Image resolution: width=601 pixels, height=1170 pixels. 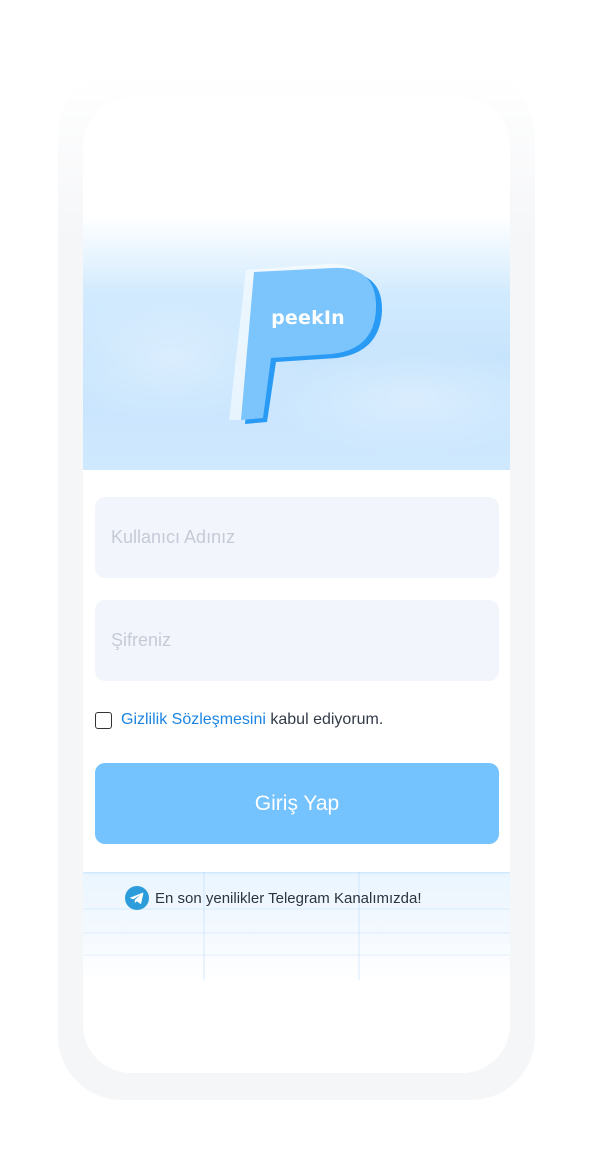 I want to click on telegram-icon, so click(x=137, y=898).